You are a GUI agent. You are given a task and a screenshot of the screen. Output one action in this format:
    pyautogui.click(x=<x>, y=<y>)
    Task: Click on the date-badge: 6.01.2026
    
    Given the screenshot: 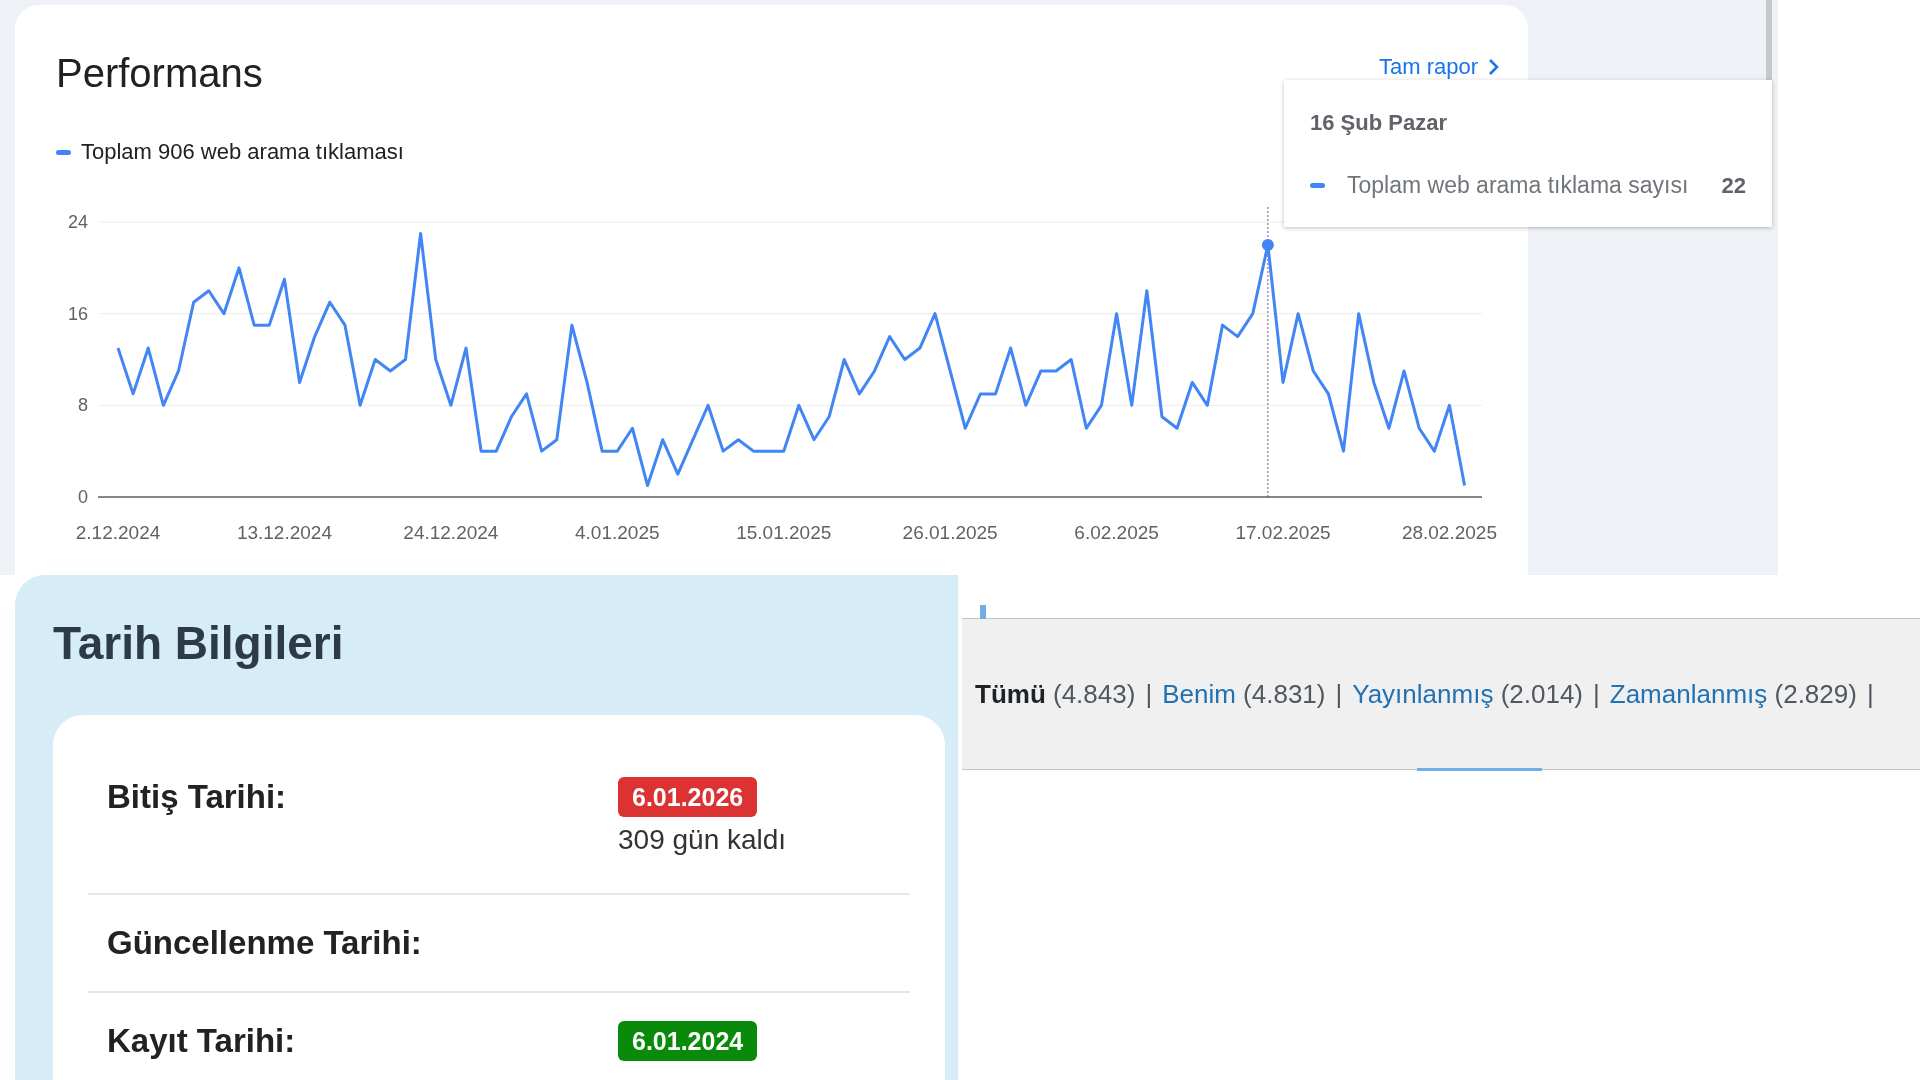 What is the action you would take?
    pyautogui.click(x=688, y=797)
    